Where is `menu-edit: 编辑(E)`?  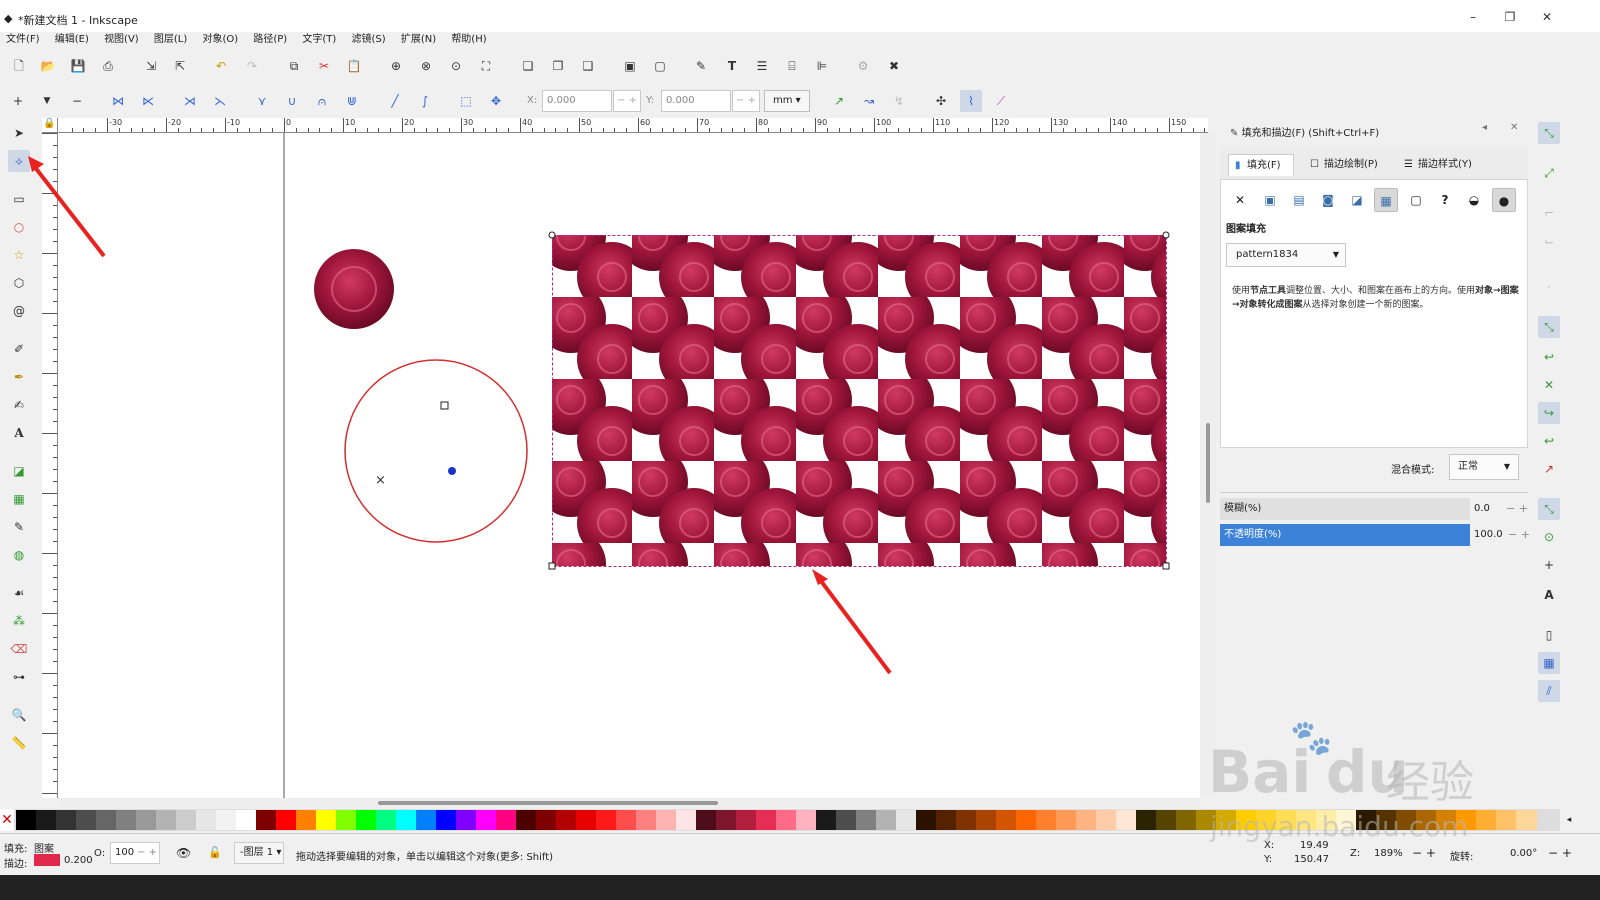
menu-edit: 编辑(E) is located at coordinates (72, 40).